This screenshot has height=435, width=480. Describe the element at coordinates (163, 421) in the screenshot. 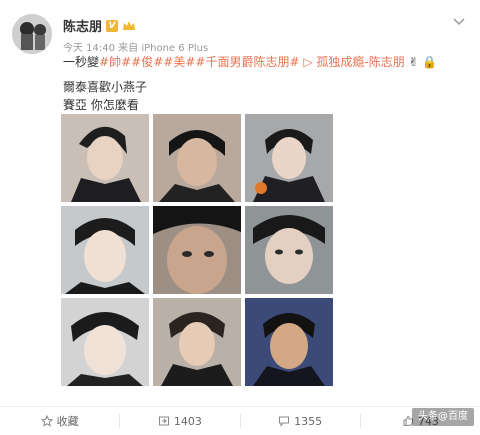

I see `repost-icon` at that location.